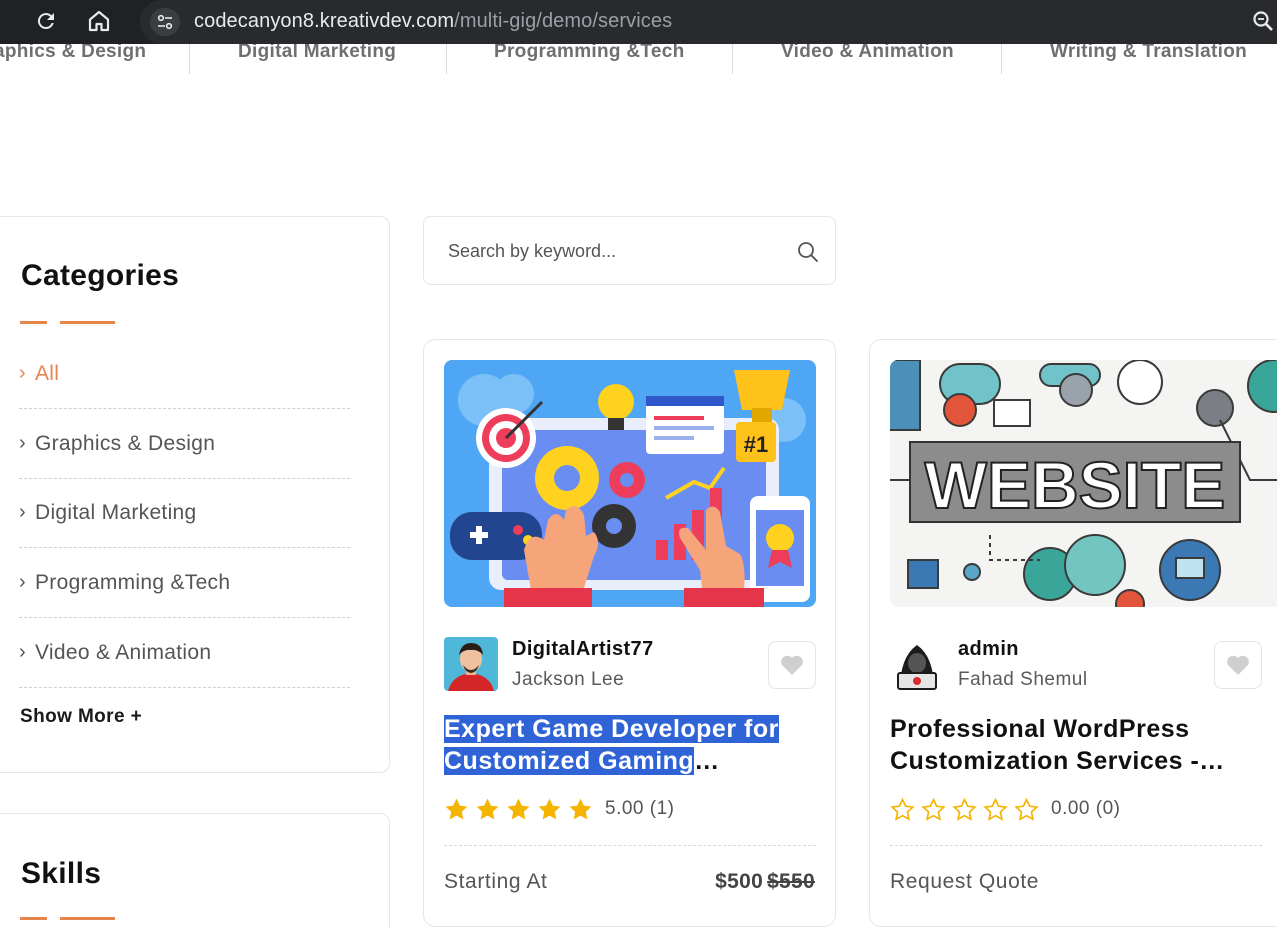  Describe the element at coordinates (765, 882) in the screenshot. I see `service-price: $500 $550` at that location.